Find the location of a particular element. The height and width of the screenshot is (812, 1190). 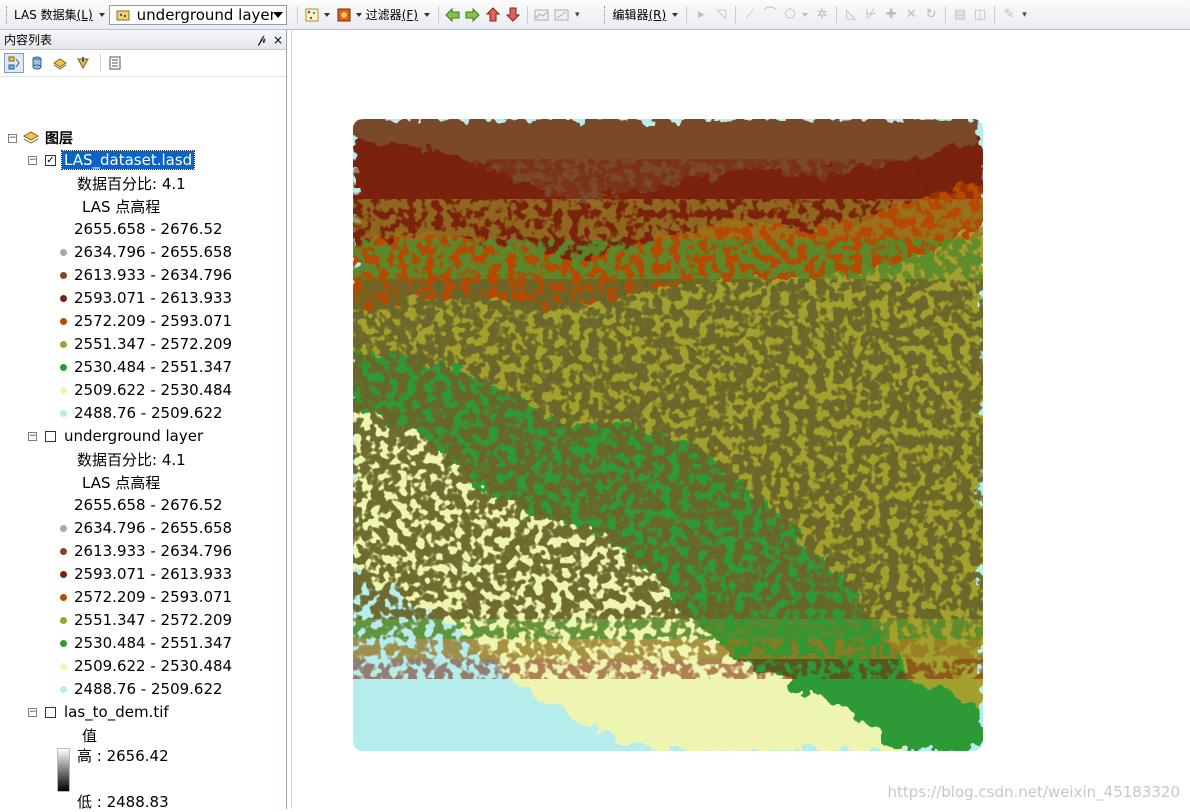

delete-vertex-icon: ✕ is located at coordinates (911, 15).